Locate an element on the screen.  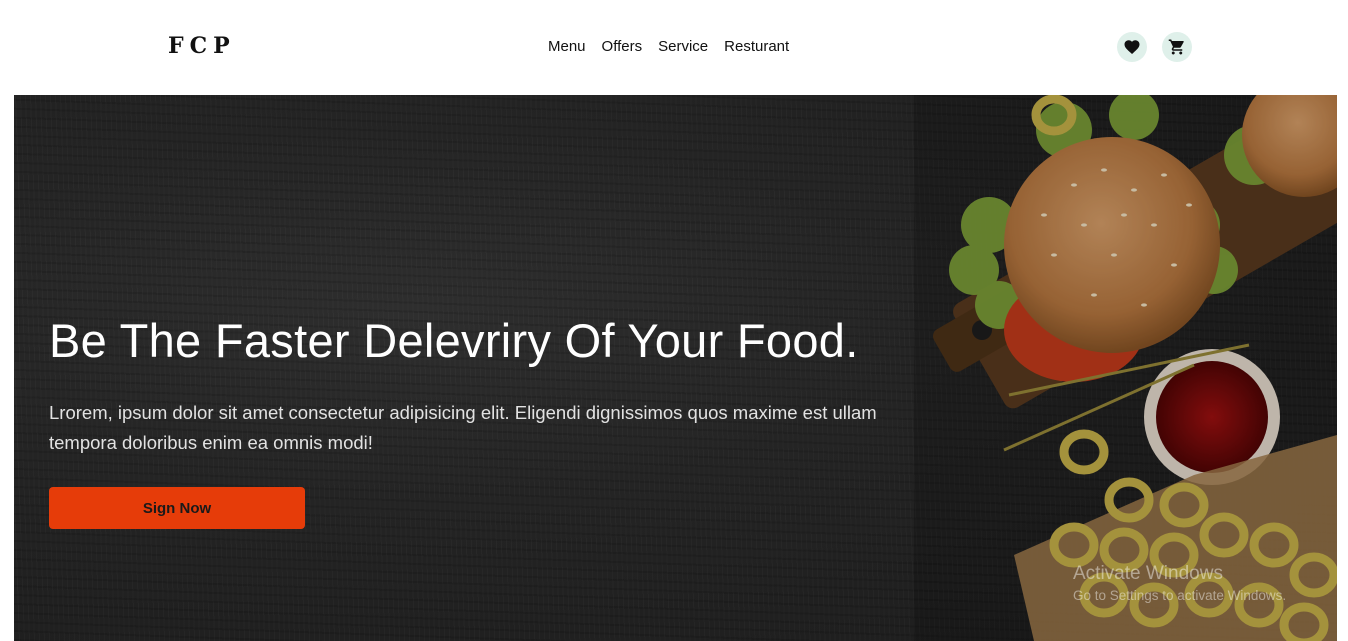
nav-service: Service is located at coordinates (683, 46).